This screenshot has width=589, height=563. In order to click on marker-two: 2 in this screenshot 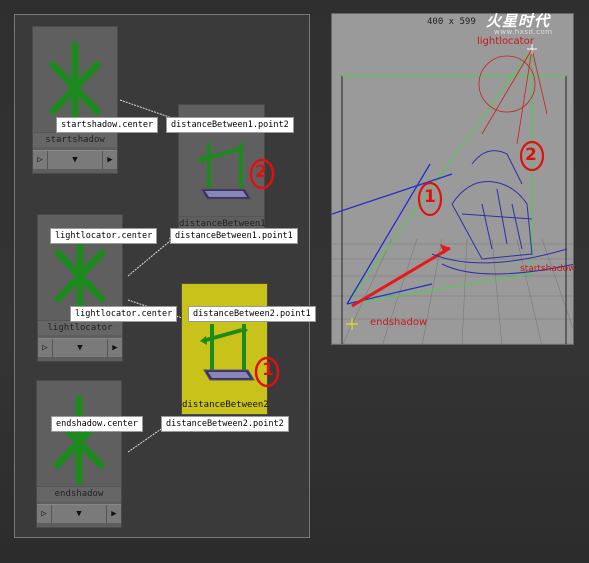, I will do `click(261, 172)`.